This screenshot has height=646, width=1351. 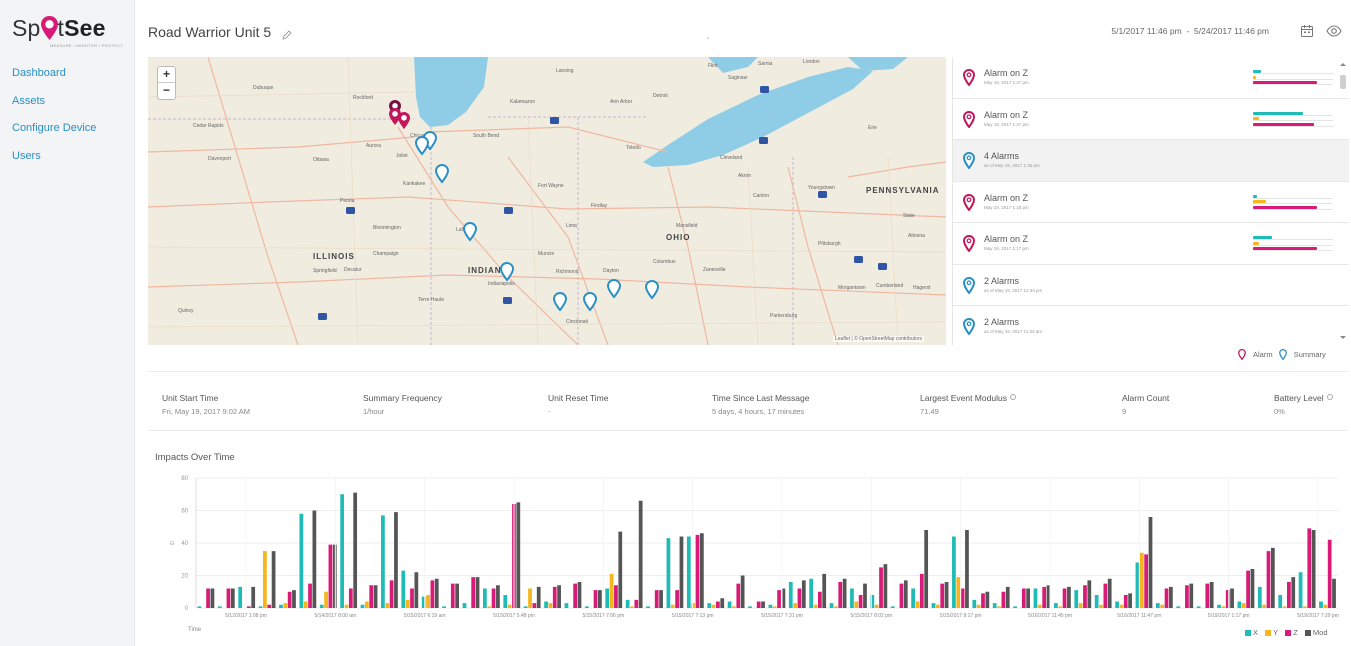 I want to click on x-tick-label: 5/15/2017 8:17 pm, so click(x=961, y=616).